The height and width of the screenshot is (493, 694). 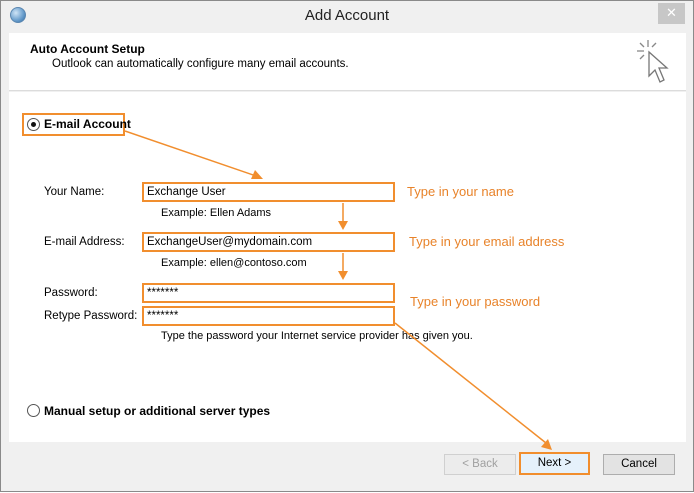 I want to click on next-button: Next >, so click(x=554, y=463).